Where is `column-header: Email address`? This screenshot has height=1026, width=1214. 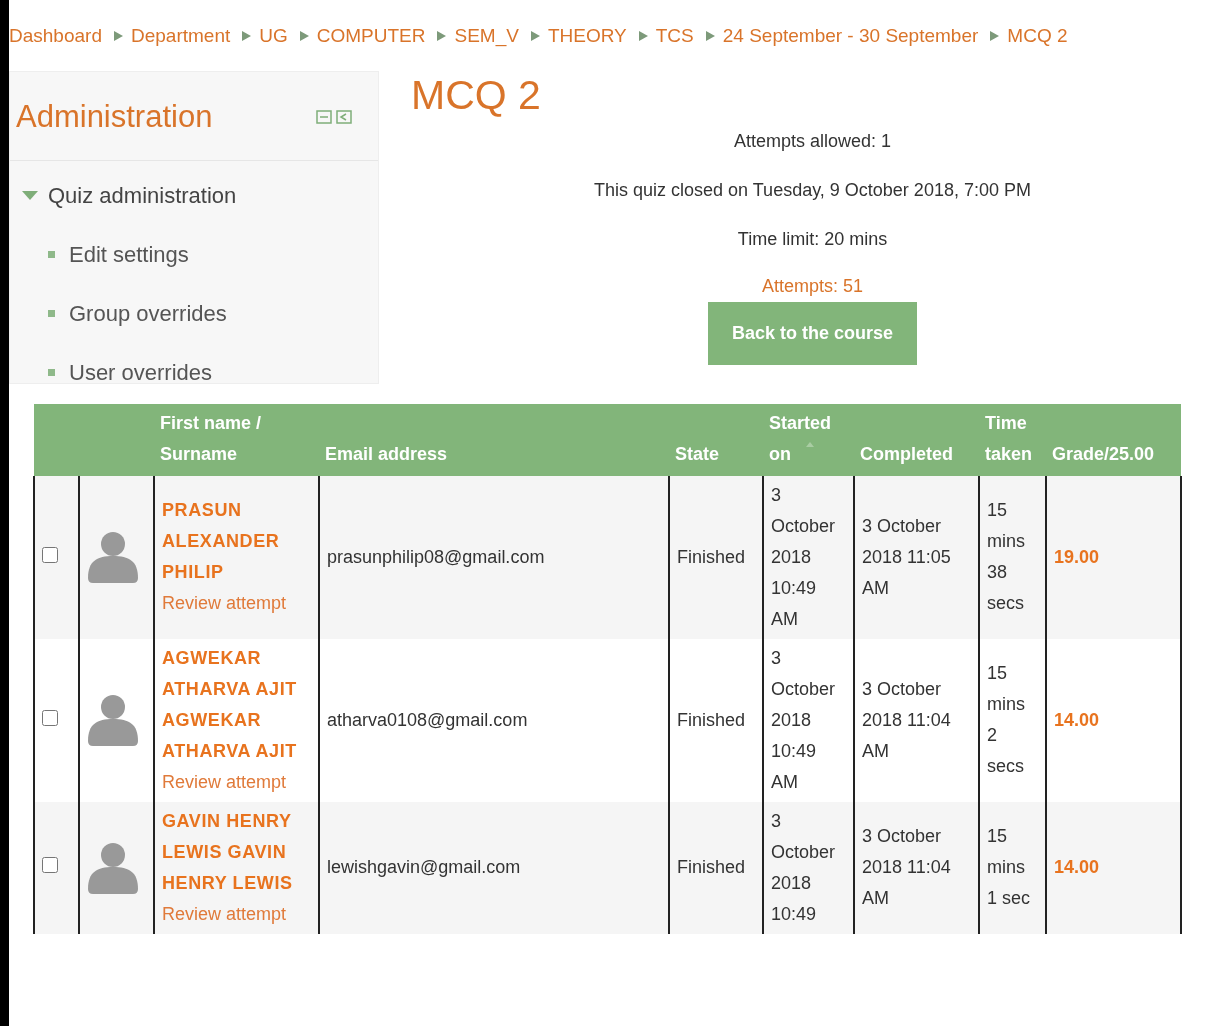
column-header: Email address is located at coordinates (494, 439).